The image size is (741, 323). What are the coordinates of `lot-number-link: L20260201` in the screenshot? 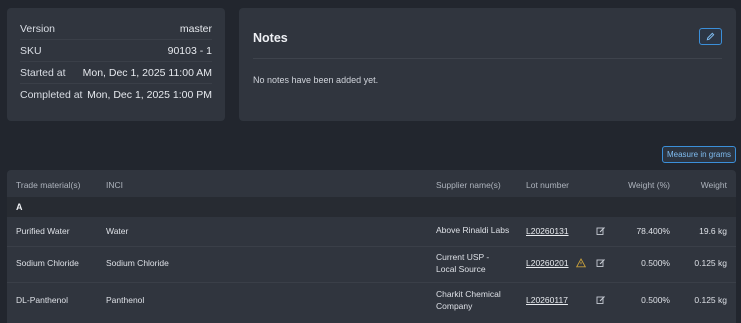 It's located at (547, 263).